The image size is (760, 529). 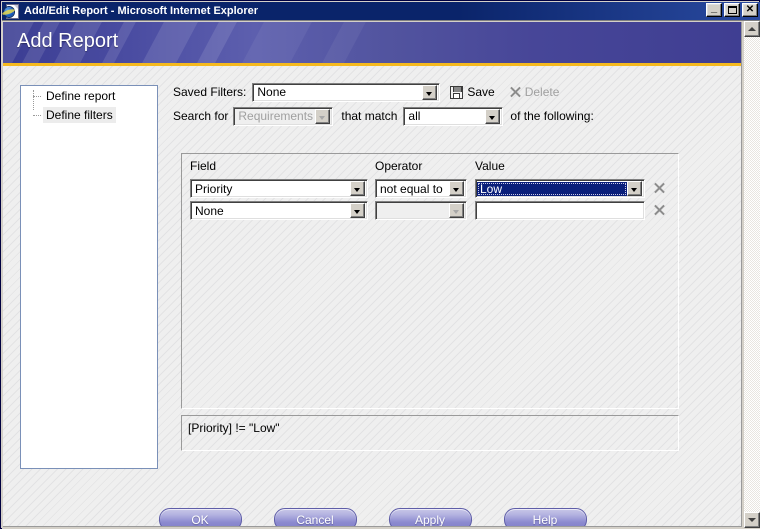 What do you see at coordinates (200, 517) in the screenshot?
I see `ok-button: OK` at bounding box center [200, 517].